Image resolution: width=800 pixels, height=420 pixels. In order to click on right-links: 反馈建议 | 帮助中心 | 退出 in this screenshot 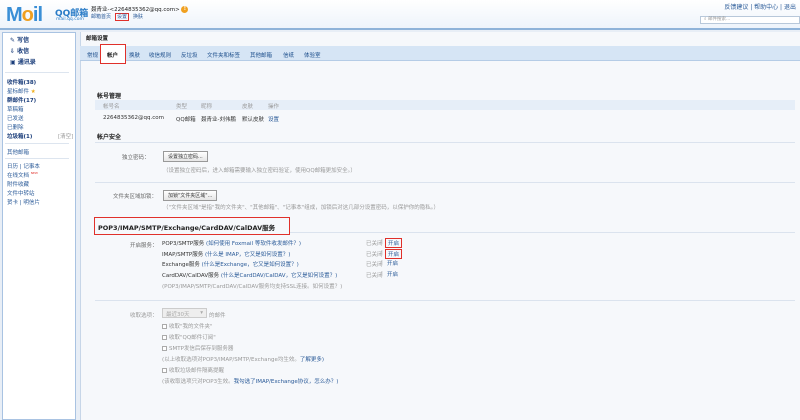, I will do `click(760, 6)`.